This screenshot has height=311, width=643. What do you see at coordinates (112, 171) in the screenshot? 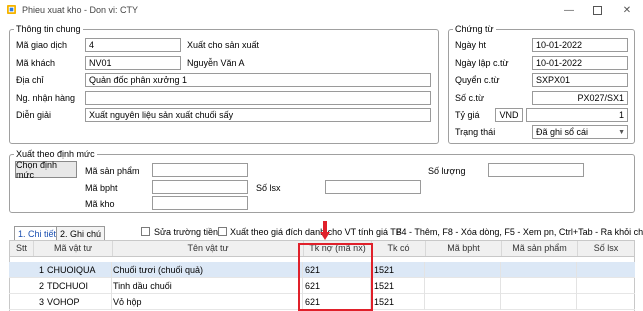
I see `ma-san-pham-label: Mã sản phẩm` at bounding box center [112, 171].